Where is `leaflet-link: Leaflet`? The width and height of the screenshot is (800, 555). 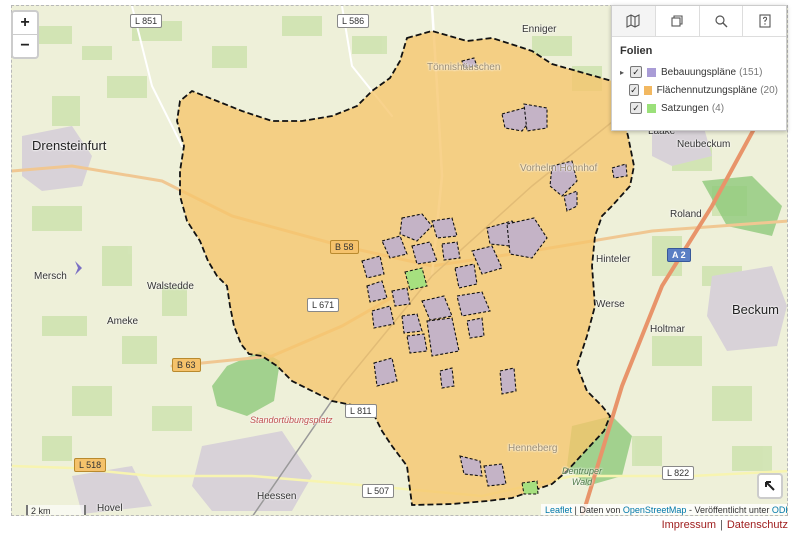
leaflet-link: Leaflet is located at coordinates (558, 510).